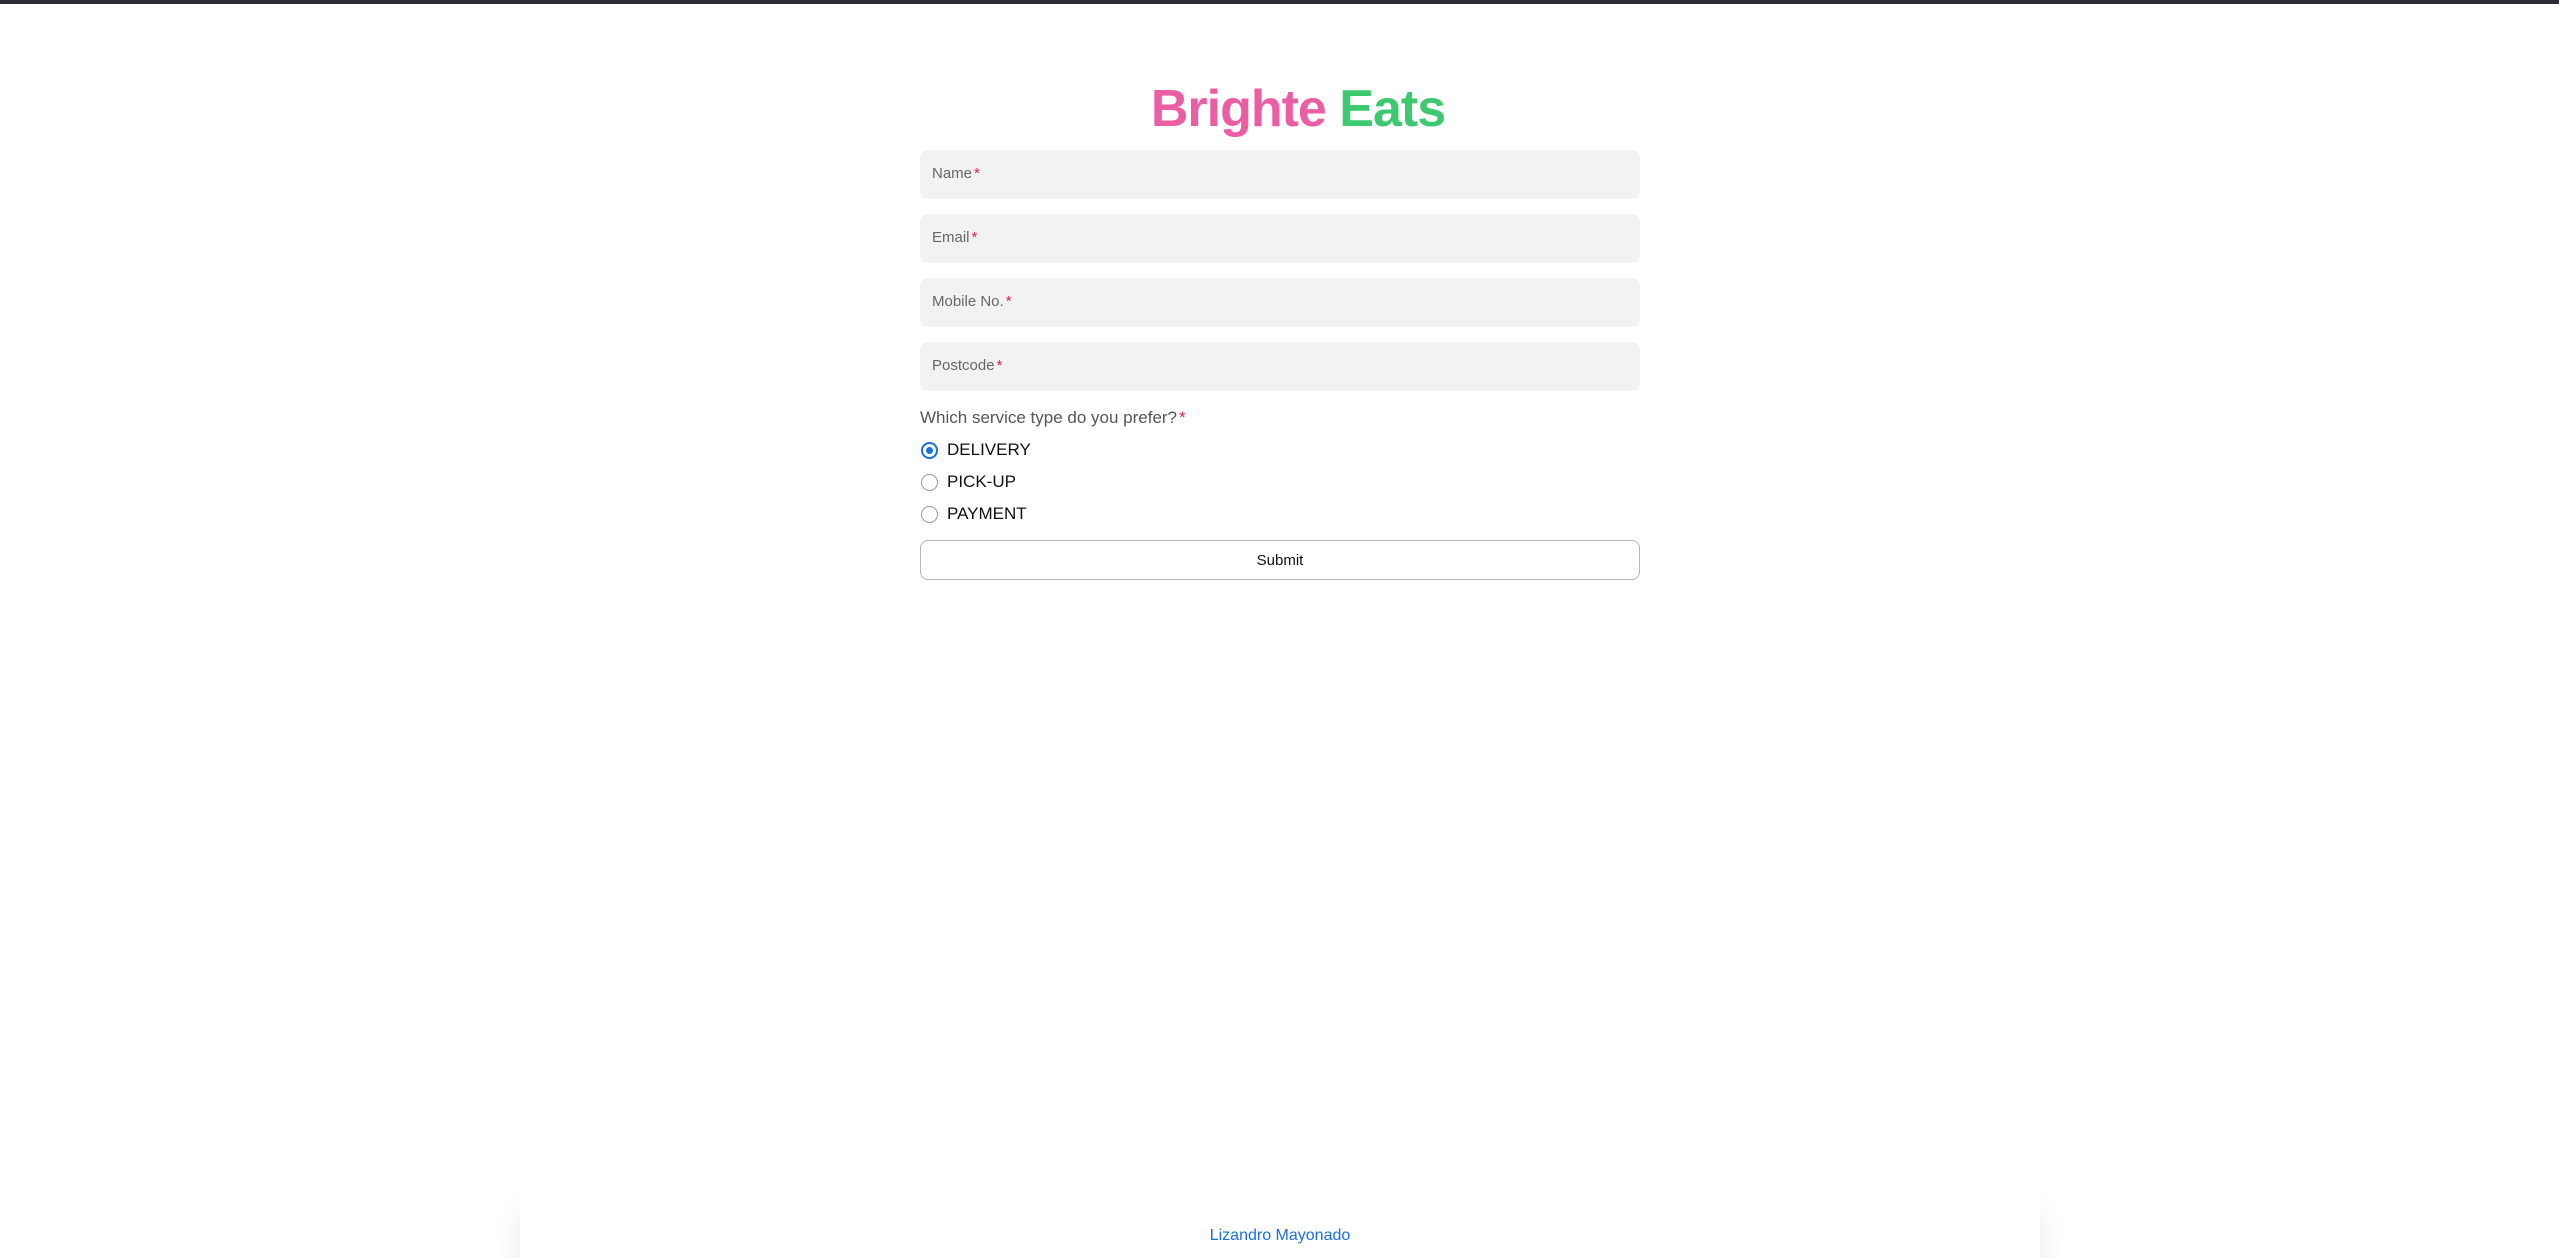 This screenshot has height=1258, width=2559. Describe the element at coordinates (1280, 514) in the screenshot. I see `radio-option-payment: PAYMENT` at that location.